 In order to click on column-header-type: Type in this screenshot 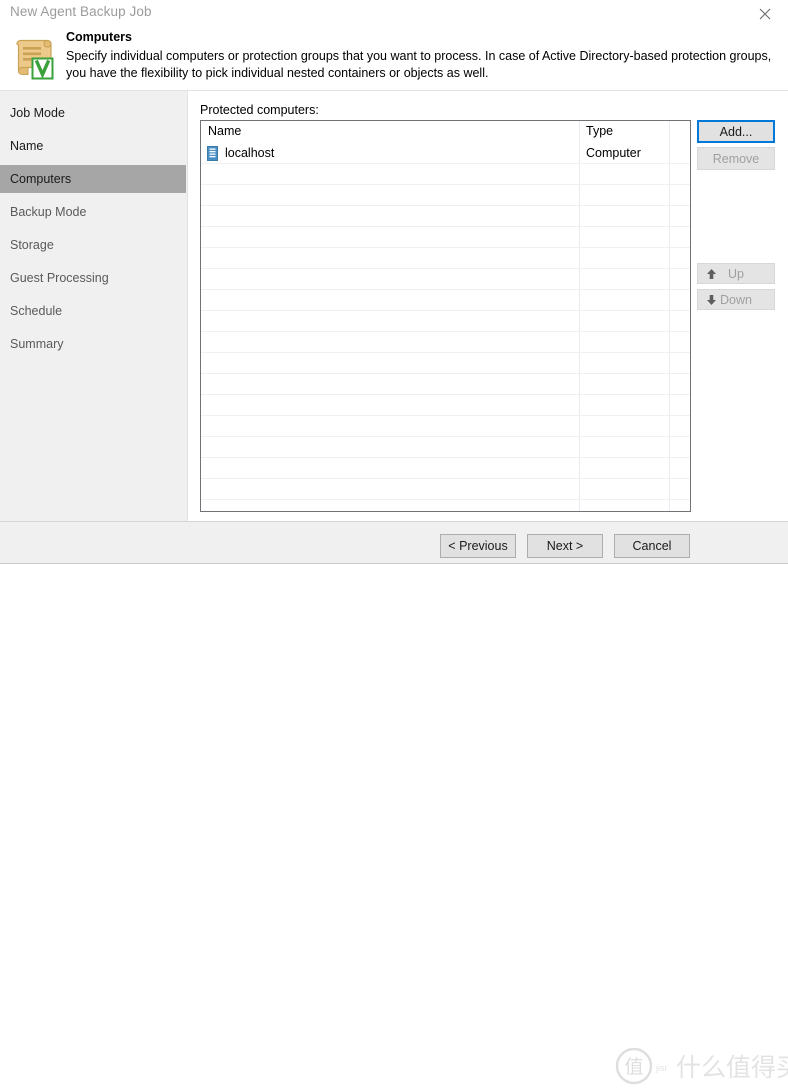, I will do `click(599, 131)`.